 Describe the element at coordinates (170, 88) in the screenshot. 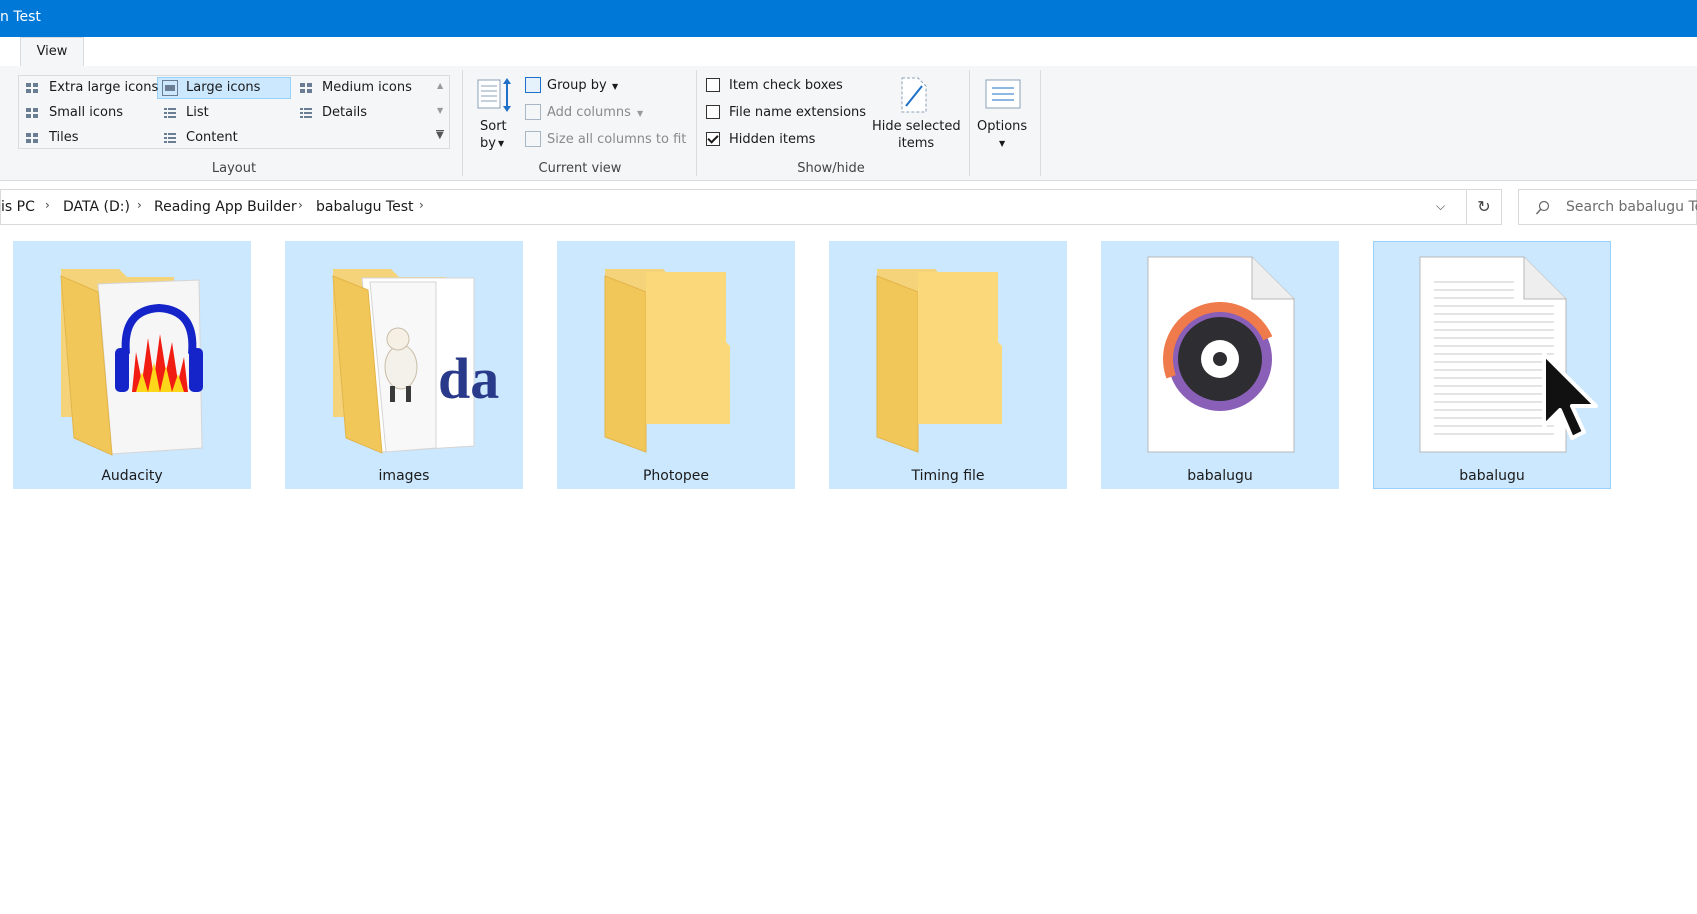

I see `large-icons-icon` at that location.